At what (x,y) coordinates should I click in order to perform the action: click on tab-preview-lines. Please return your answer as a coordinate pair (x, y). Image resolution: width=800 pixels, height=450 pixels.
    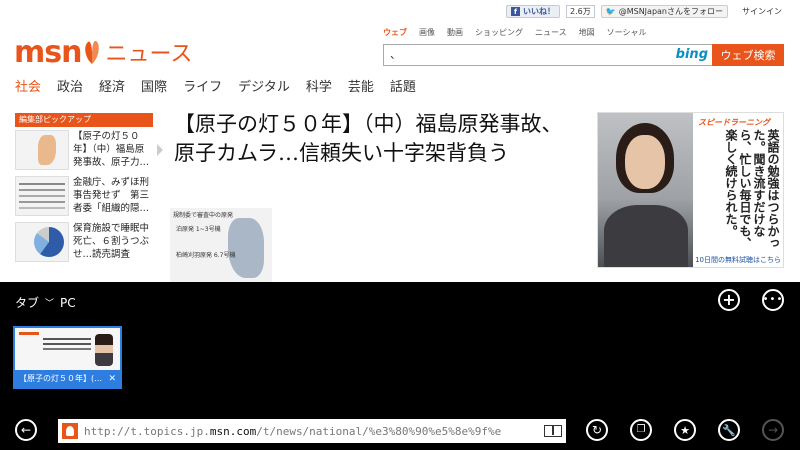
    Looking at the image, I should click on (67, 339).